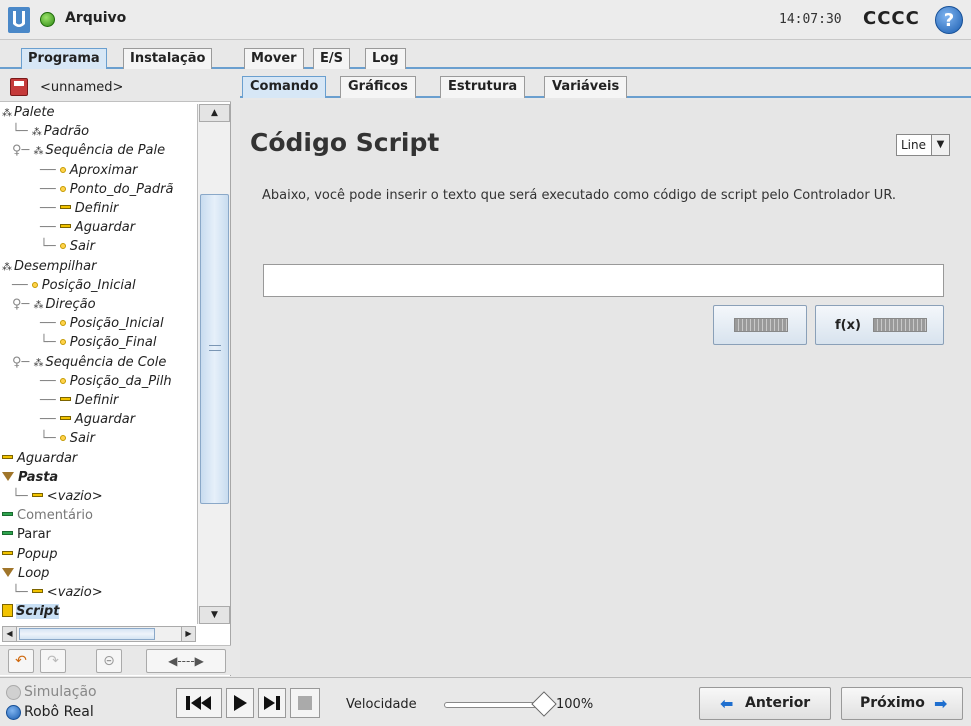 Image resolution: width=971 pixels, height=726 pixels. Describe the element at coordinates (284, 87) in the screenshot. I see `tab-comando: Comando` at that location.